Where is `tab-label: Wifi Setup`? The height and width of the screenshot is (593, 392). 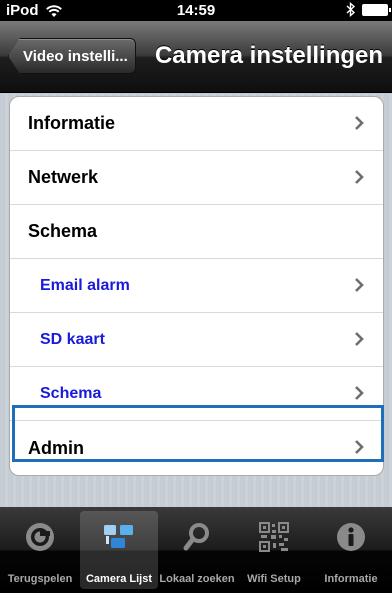 tab-label: Wifi Setup is located at coordinates (274, 579).